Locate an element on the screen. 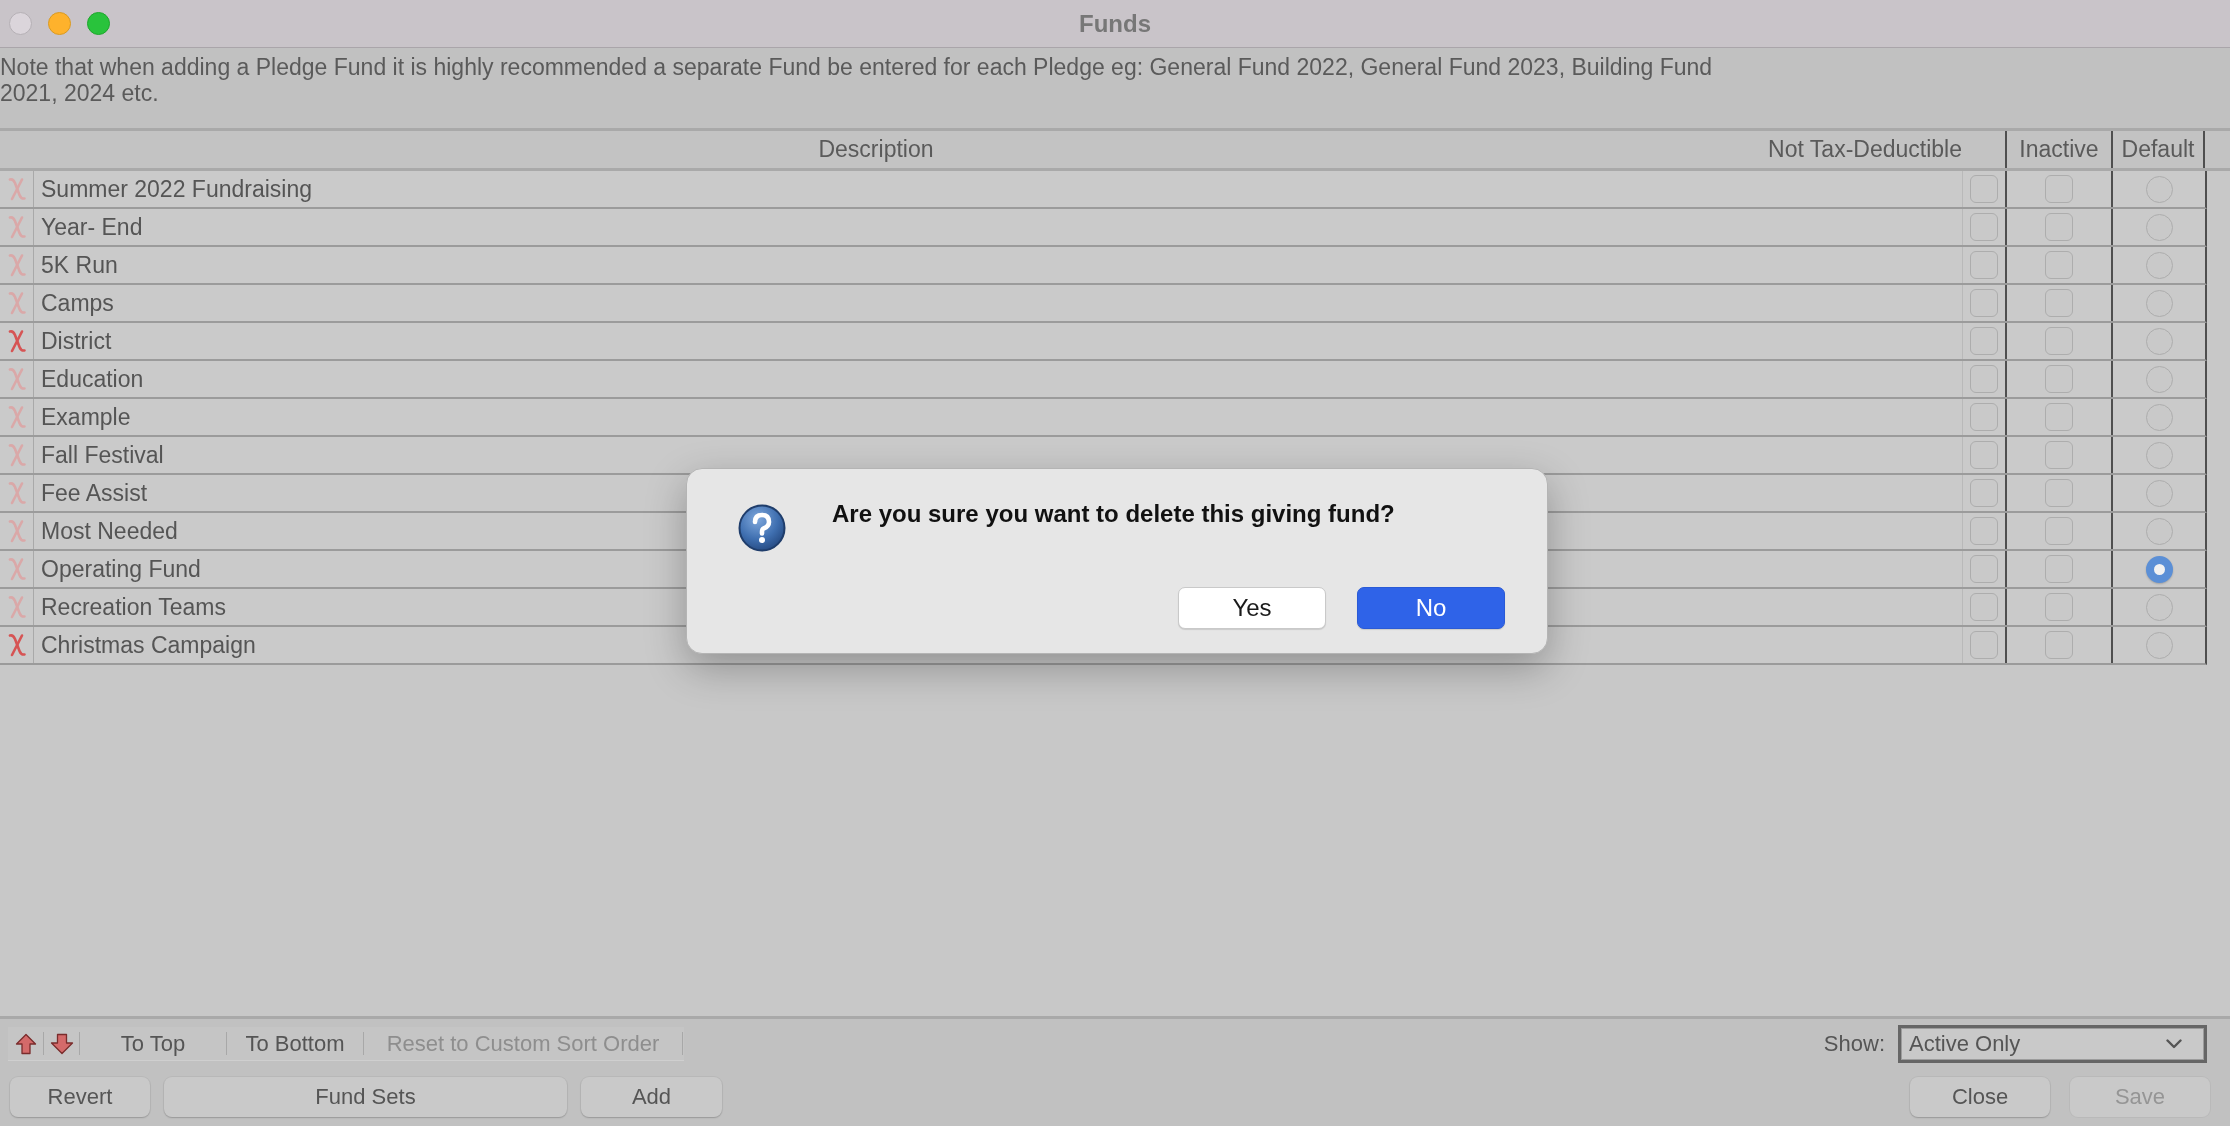 This screenshot has height=1126, width=2230. table-cell: District is located at coordinates (997, 341).